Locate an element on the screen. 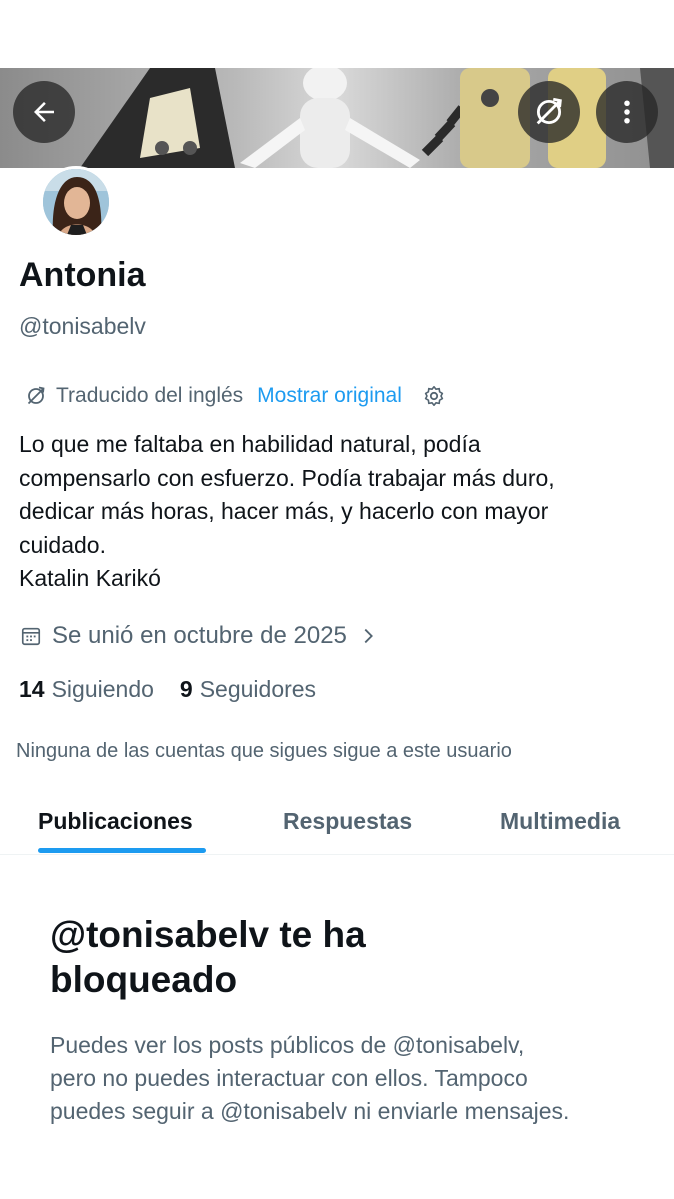 This screenshot has height=1199, width=674. more-options-button is located at coordinates (627, 112).